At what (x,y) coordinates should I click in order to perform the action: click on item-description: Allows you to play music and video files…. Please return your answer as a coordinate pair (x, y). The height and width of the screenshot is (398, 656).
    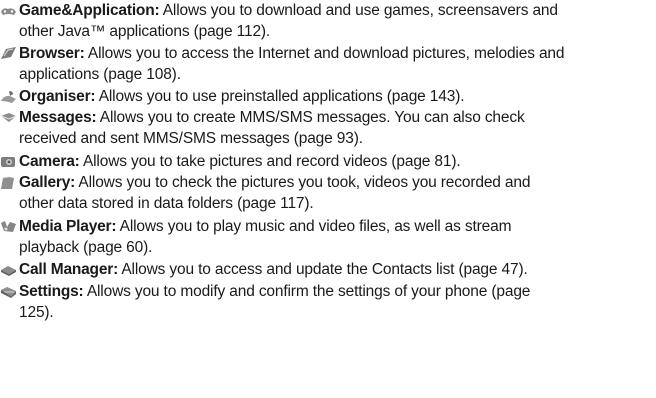
    Looking at the image, I should click on (314, 226).